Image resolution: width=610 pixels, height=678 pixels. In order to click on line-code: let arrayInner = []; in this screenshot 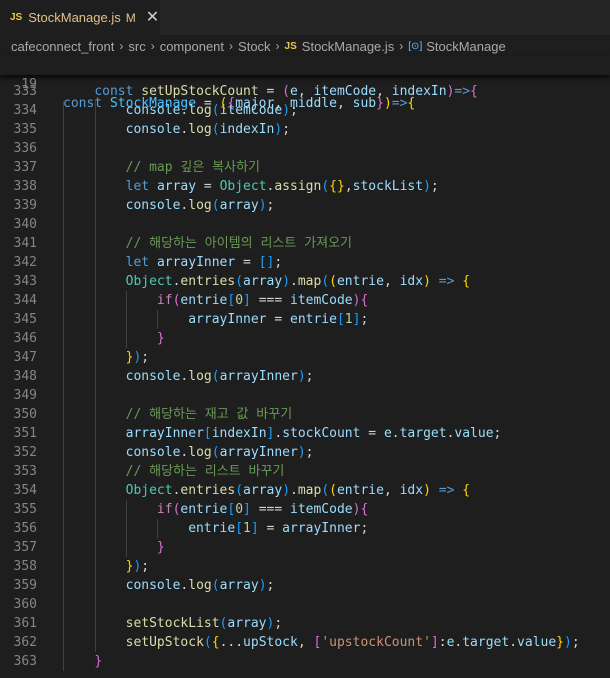, I will do `click(204, 262)`.